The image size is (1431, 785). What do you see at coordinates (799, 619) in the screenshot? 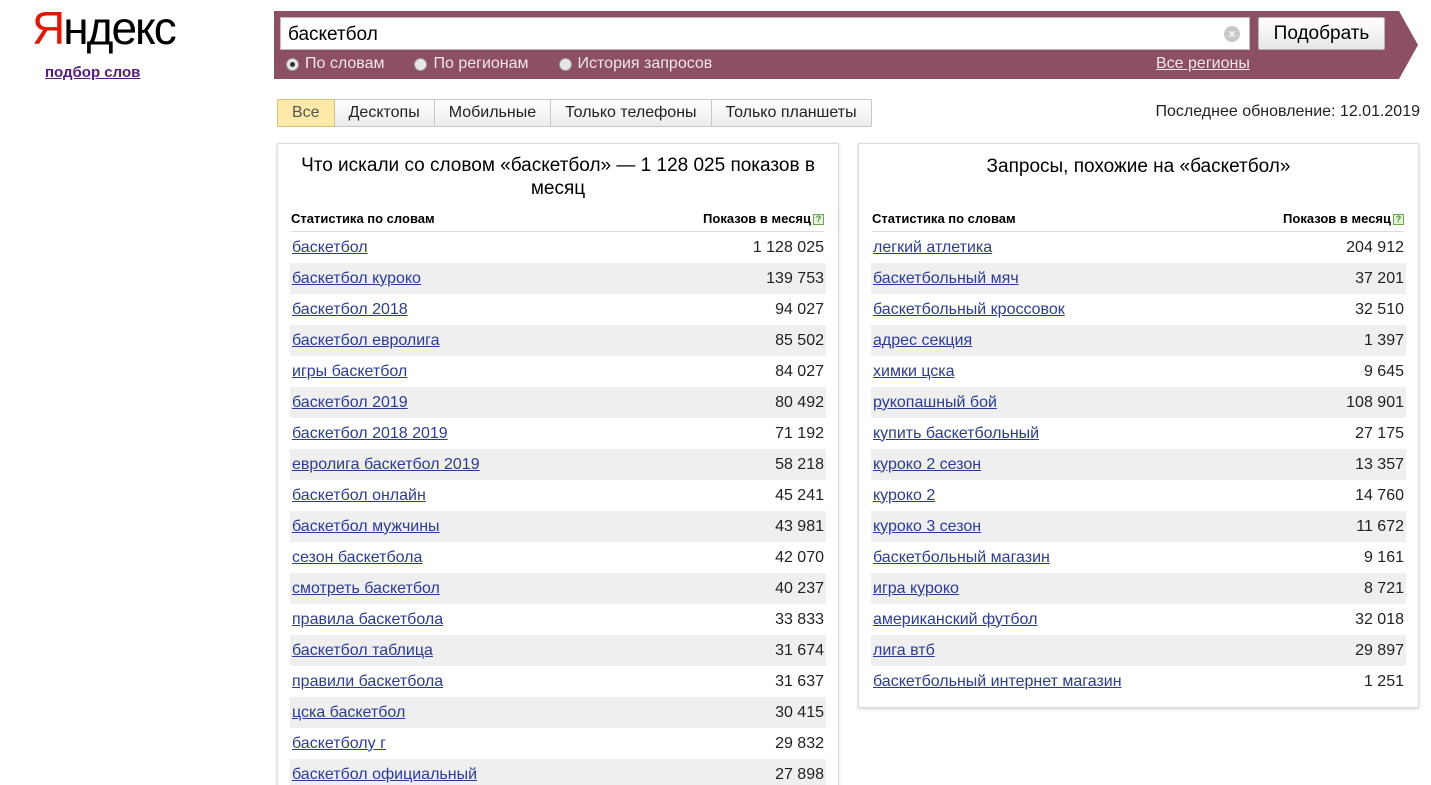
I see `impressions-count: 33 833` at bounding box center [799, 619].